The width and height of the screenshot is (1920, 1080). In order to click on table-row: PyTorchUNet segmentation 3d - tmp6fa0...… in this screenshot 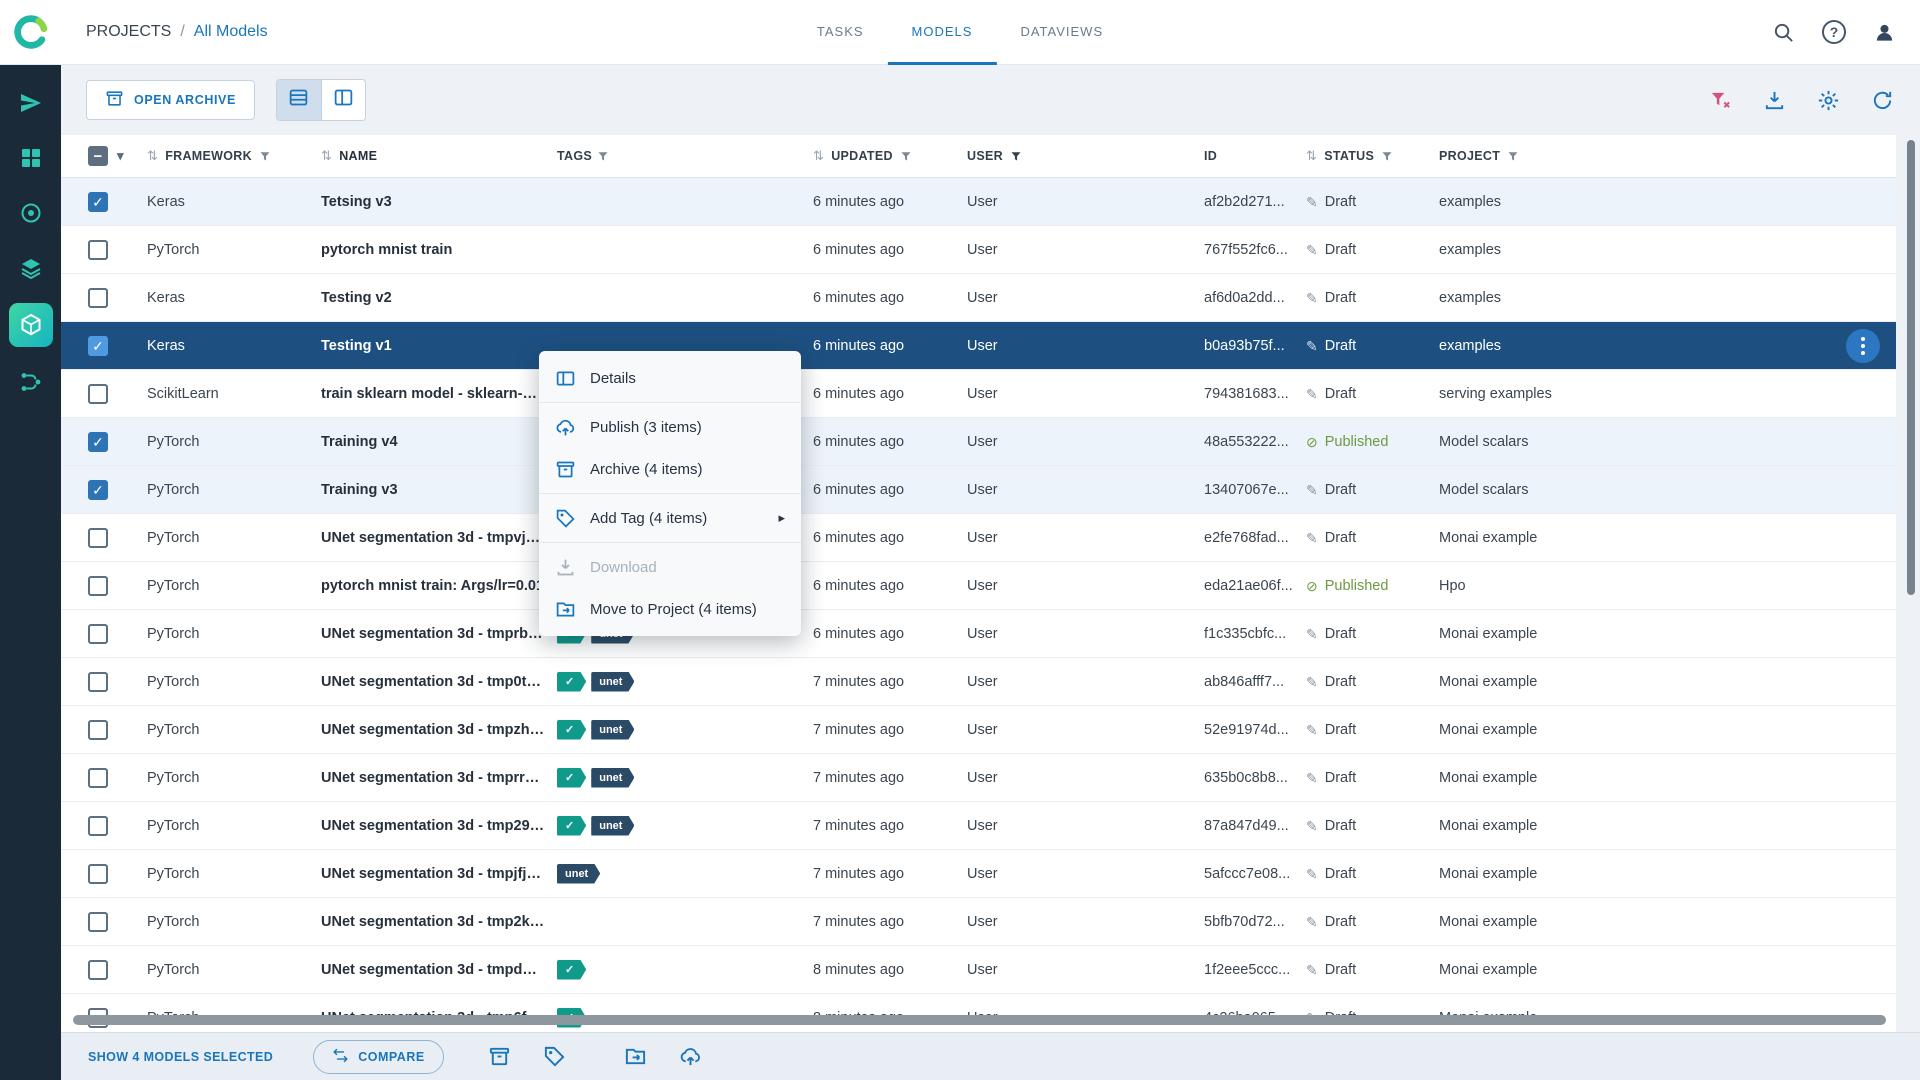, I will do `click(978, 1013)`.